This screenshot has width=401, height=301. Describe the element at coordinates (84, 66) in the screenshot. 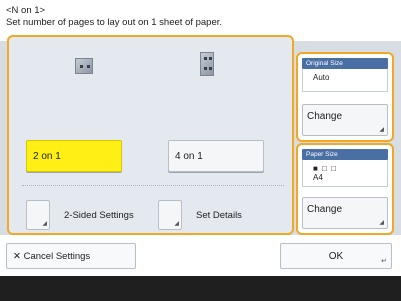

I see `two-on-one-icon` at that location.